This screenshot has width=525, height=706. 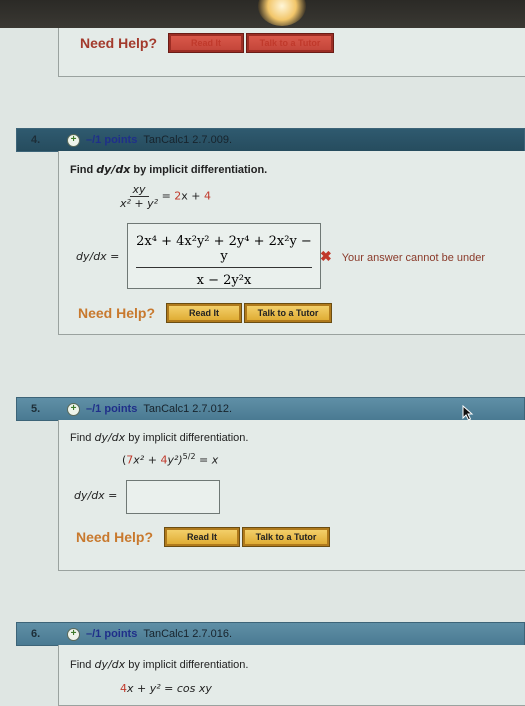 What do you see at coordinates (224, 280) in the screenshot?
I see `answer-denominator: x − 2y²x` at bounding box center [224, 280].